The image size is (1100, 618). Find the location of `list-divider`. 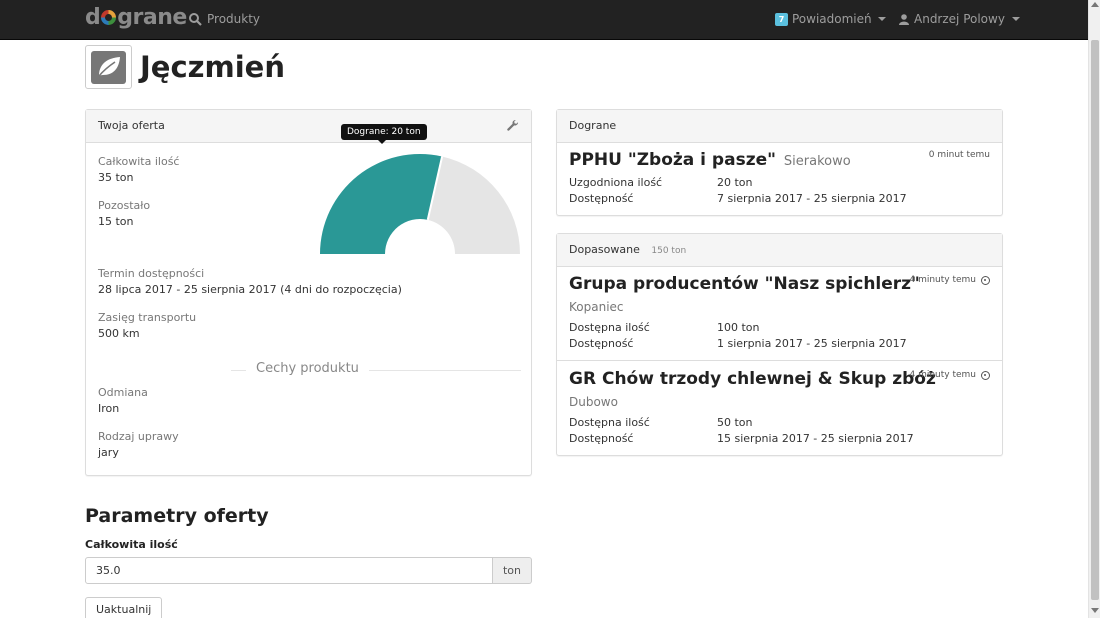

list-divider is located at coordinates (779, 360).